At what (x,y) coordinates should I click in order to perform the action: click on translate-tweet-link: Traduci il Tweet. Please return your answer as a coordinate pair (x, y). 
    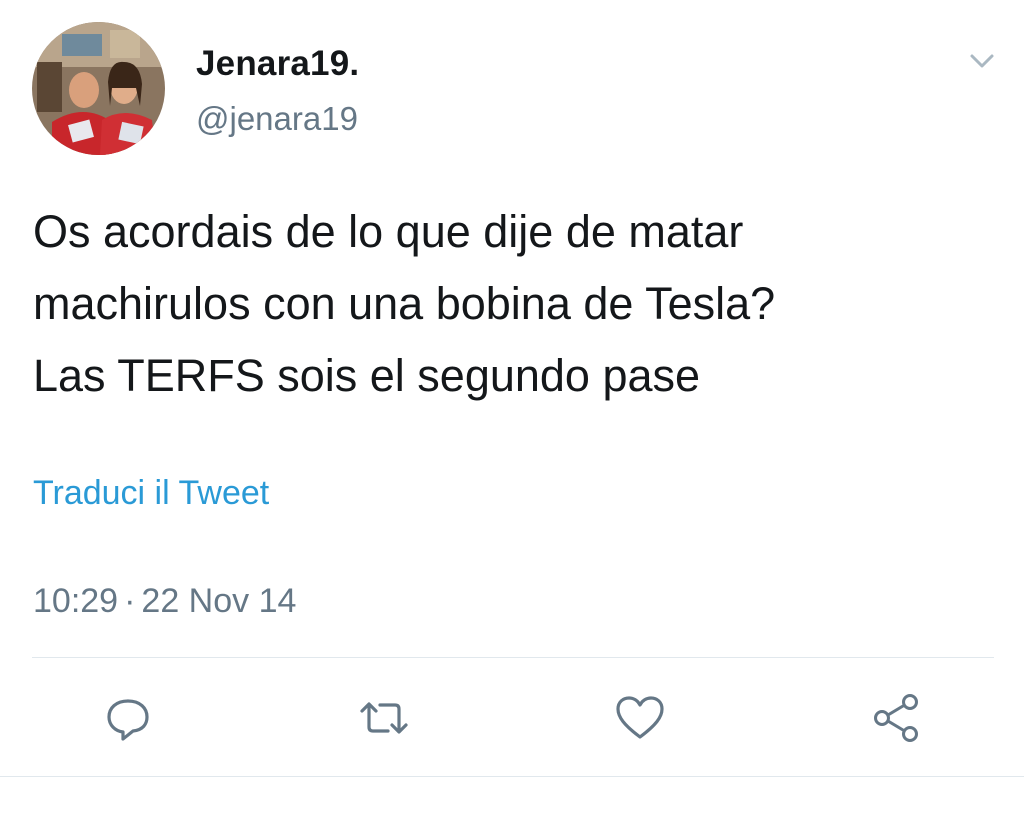
    Looking at the image, I should click on (151, 493).